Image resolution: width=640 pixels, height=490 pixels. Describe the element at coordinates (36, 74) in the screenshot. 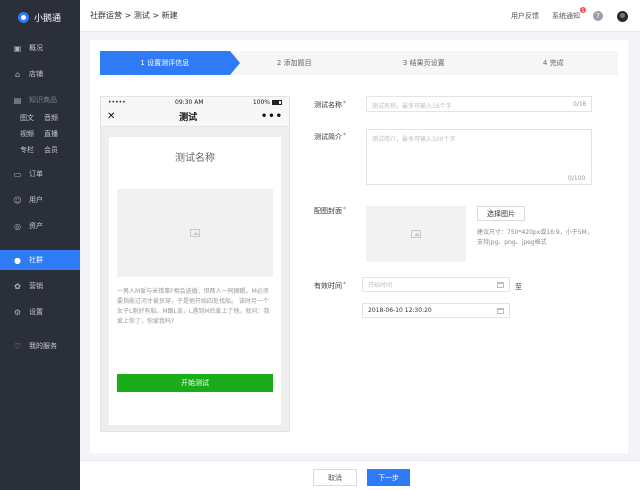

I see `sidebar-item-label: 店铺` at that location.